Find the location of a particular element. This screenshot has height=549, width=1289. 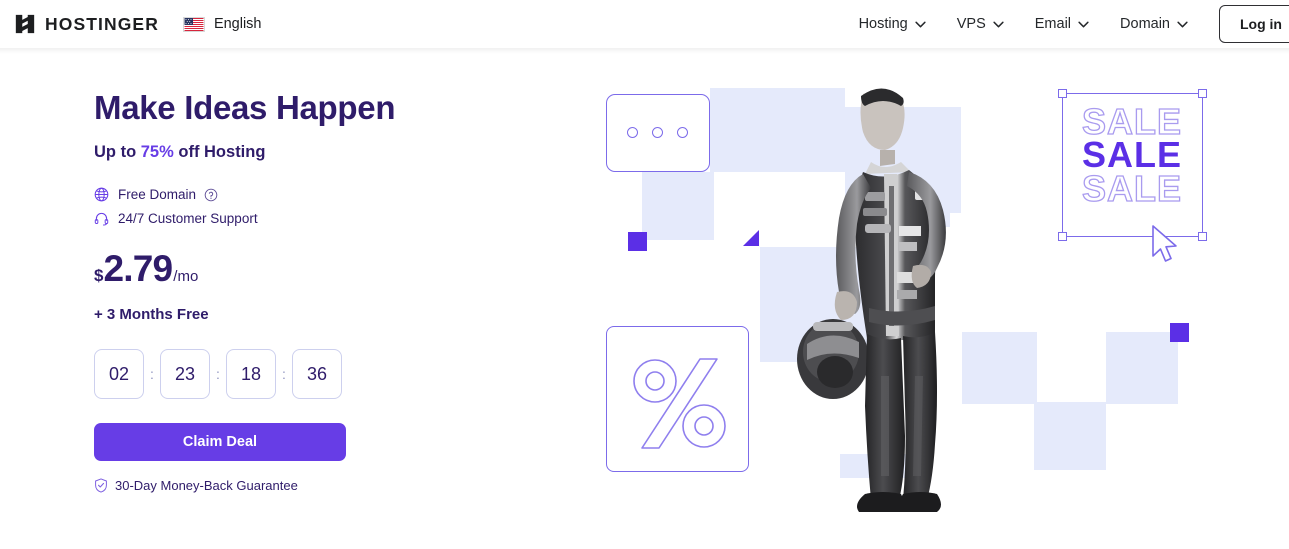

shield-check-icon is located at coordinates (101, 485).